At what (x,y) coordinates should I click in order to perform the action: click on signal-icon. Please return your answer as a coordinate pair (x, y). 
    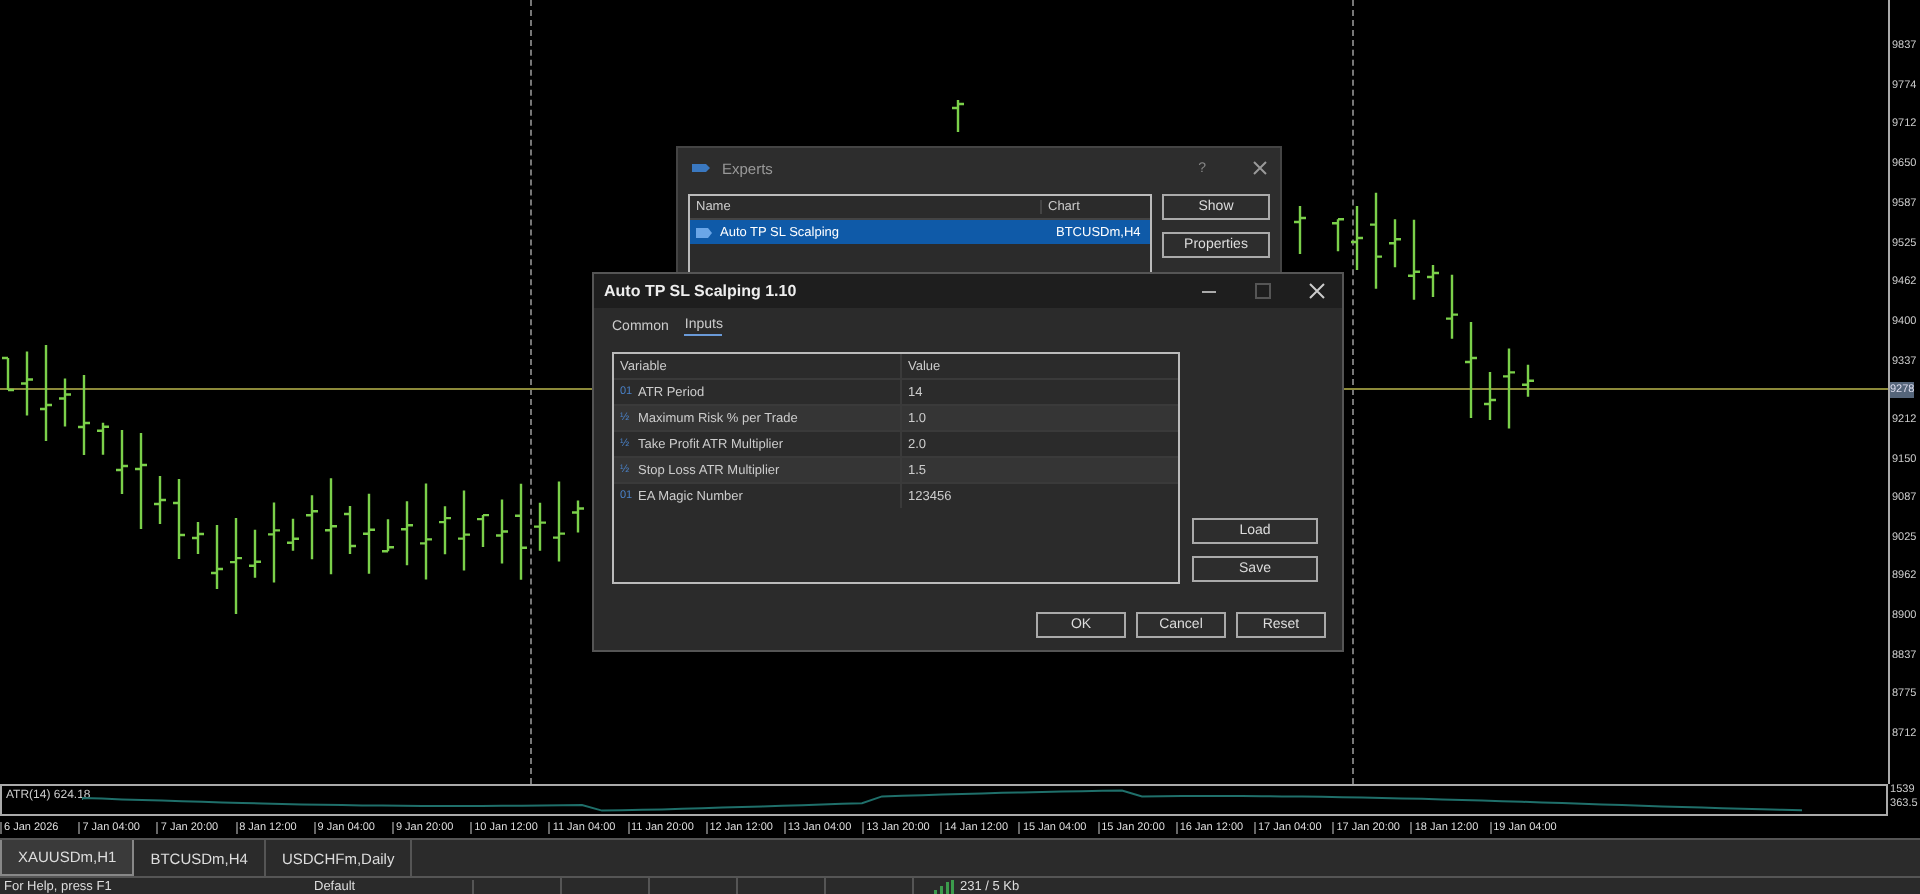
    Looking at the image, I should click on (944, 886).